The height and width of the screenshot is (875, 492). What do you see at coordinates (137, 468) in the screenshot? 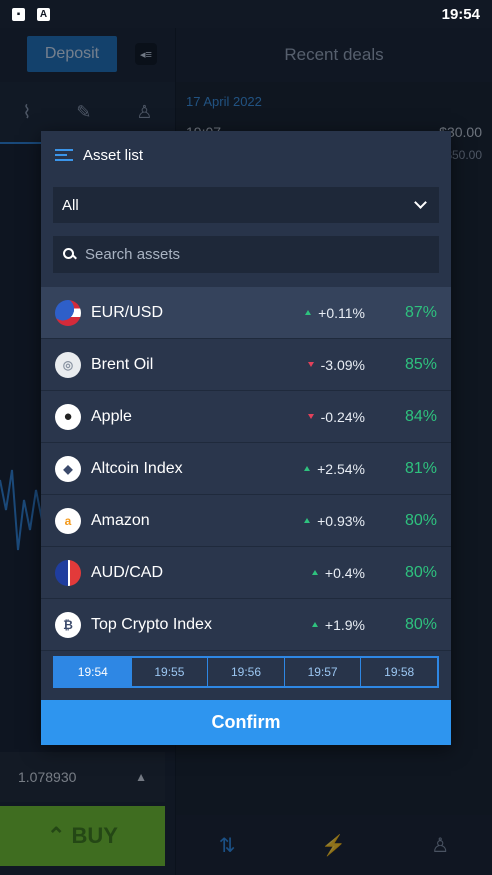
I see `asset-name: Altcoin Index` at bounding box center [137, 468].